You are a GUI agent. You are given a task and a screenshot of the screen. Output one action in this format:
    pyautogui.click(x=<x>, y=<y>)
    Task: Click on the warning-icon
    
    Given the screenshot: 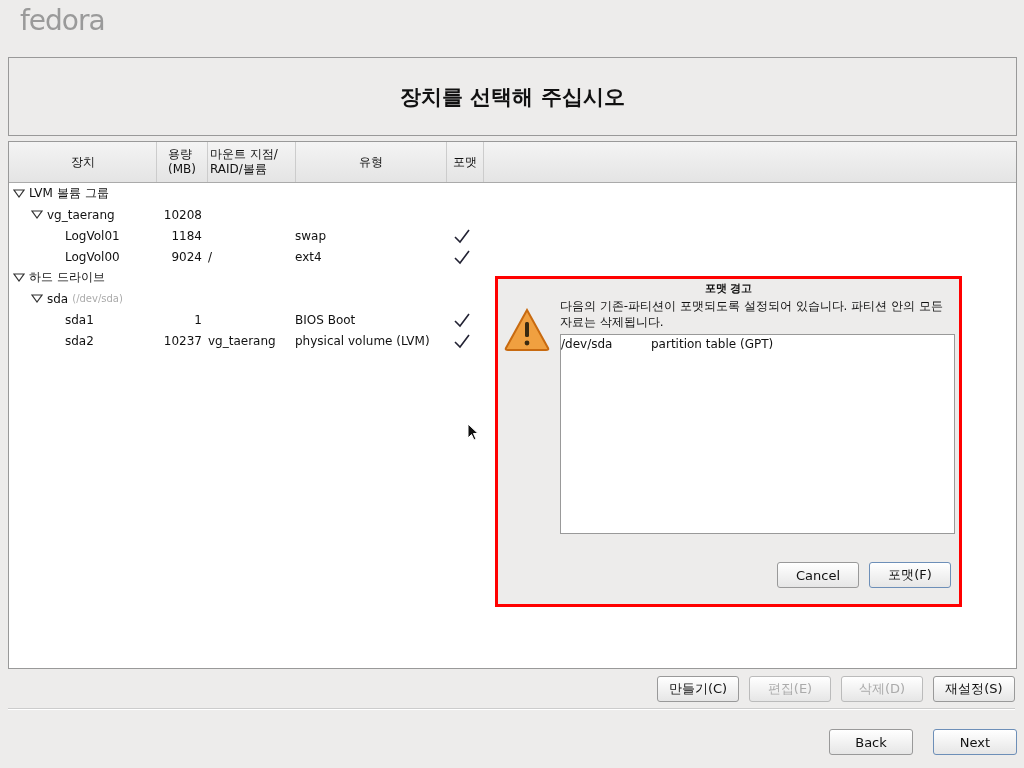 What is the action you would take?
    pyautogui.click(x=527, y=330)
    